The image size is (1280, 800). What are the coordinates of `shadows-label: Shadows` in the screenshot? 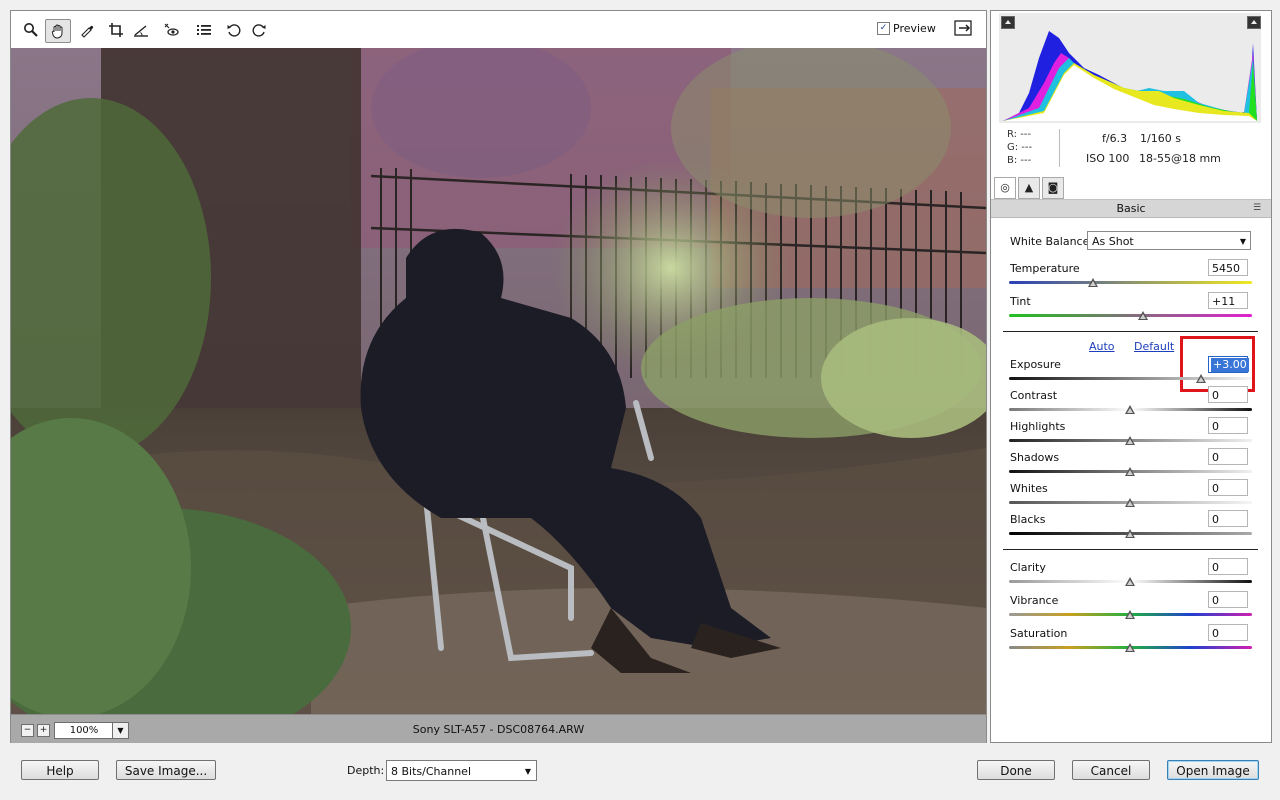 It's located at (1035, 457).